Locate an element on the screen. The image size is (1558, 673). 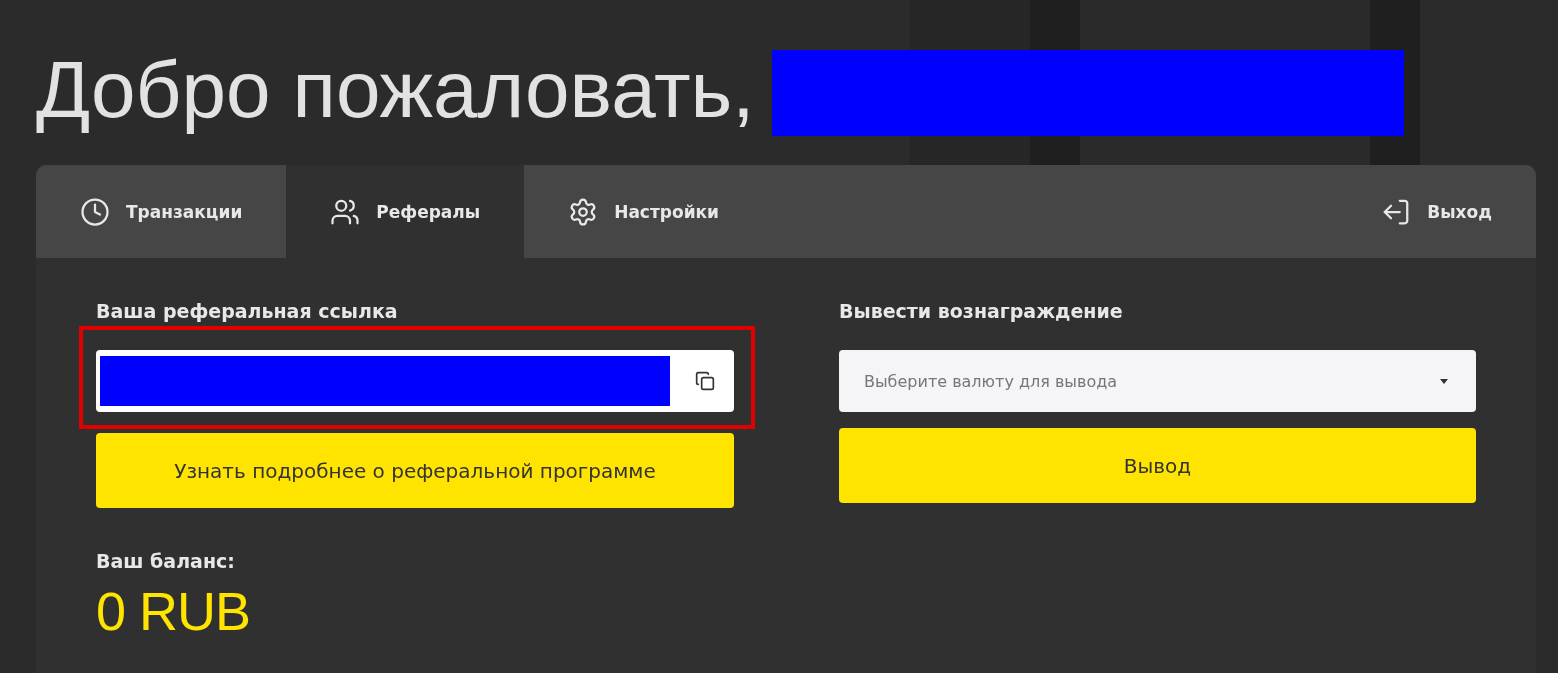
logout-tab: Выход is located at coordinates (1436, 211).